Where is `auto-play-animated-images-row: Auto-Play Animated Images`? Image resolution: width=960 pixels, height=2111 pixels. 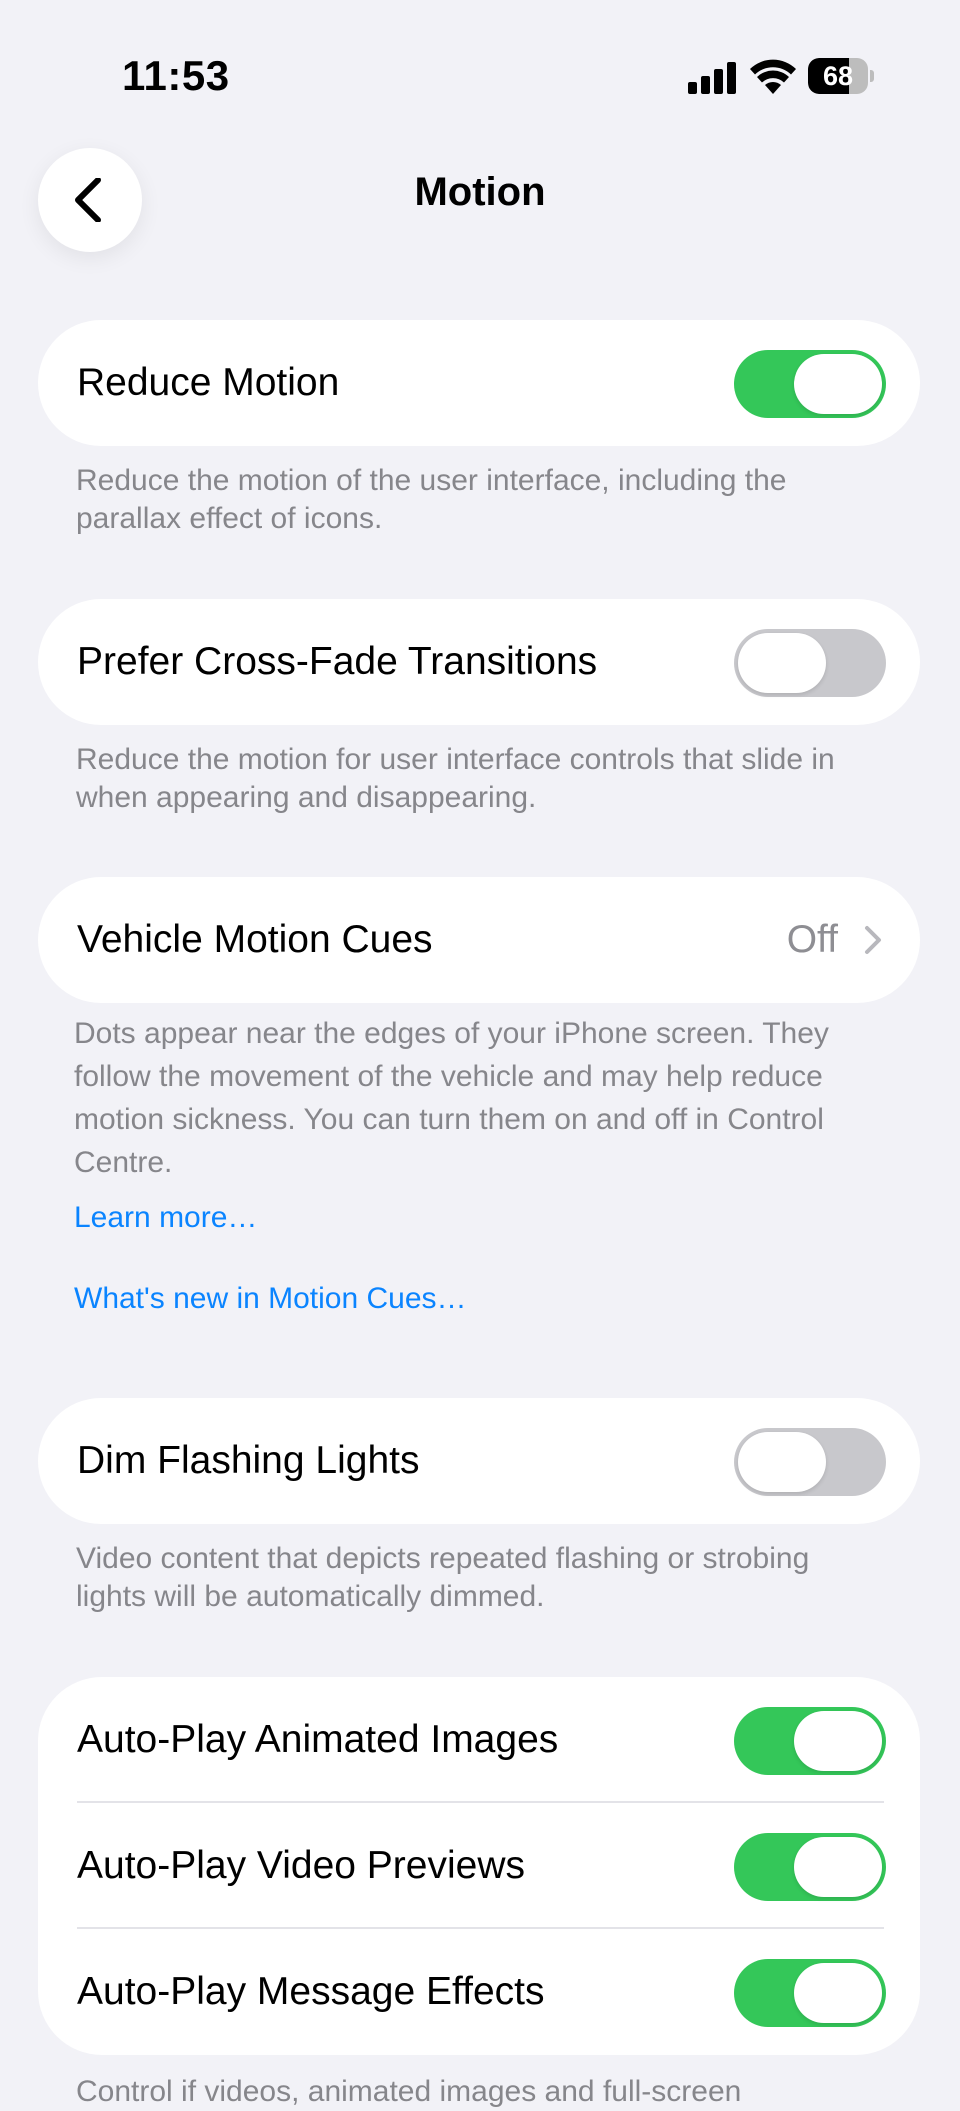
auto-play-animated-images-row: Auto-Play Animated Images is located at coordinates (479, 1740).